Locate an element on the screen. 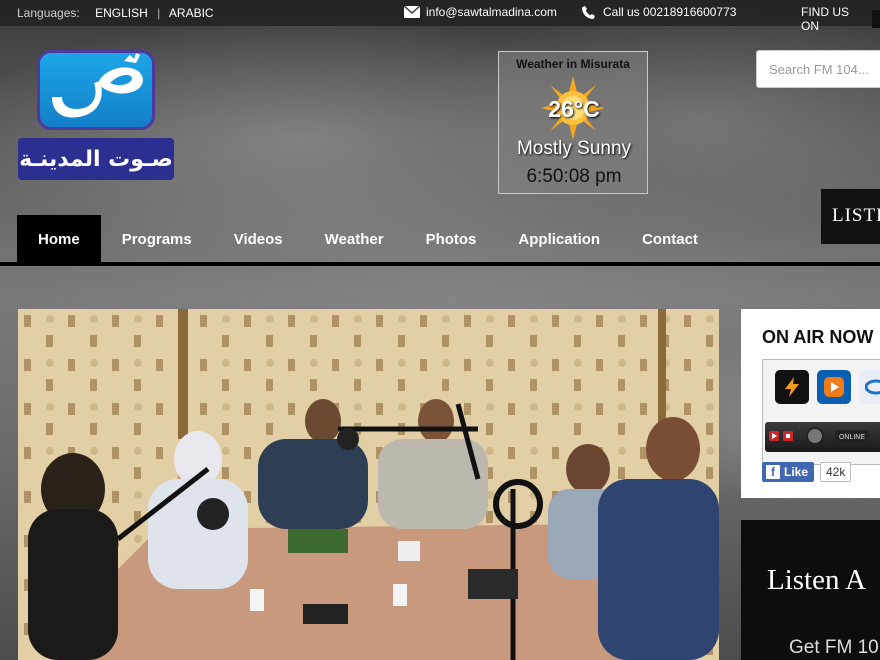  weather-temperature: 26°C is located at coordinates (574, 109).